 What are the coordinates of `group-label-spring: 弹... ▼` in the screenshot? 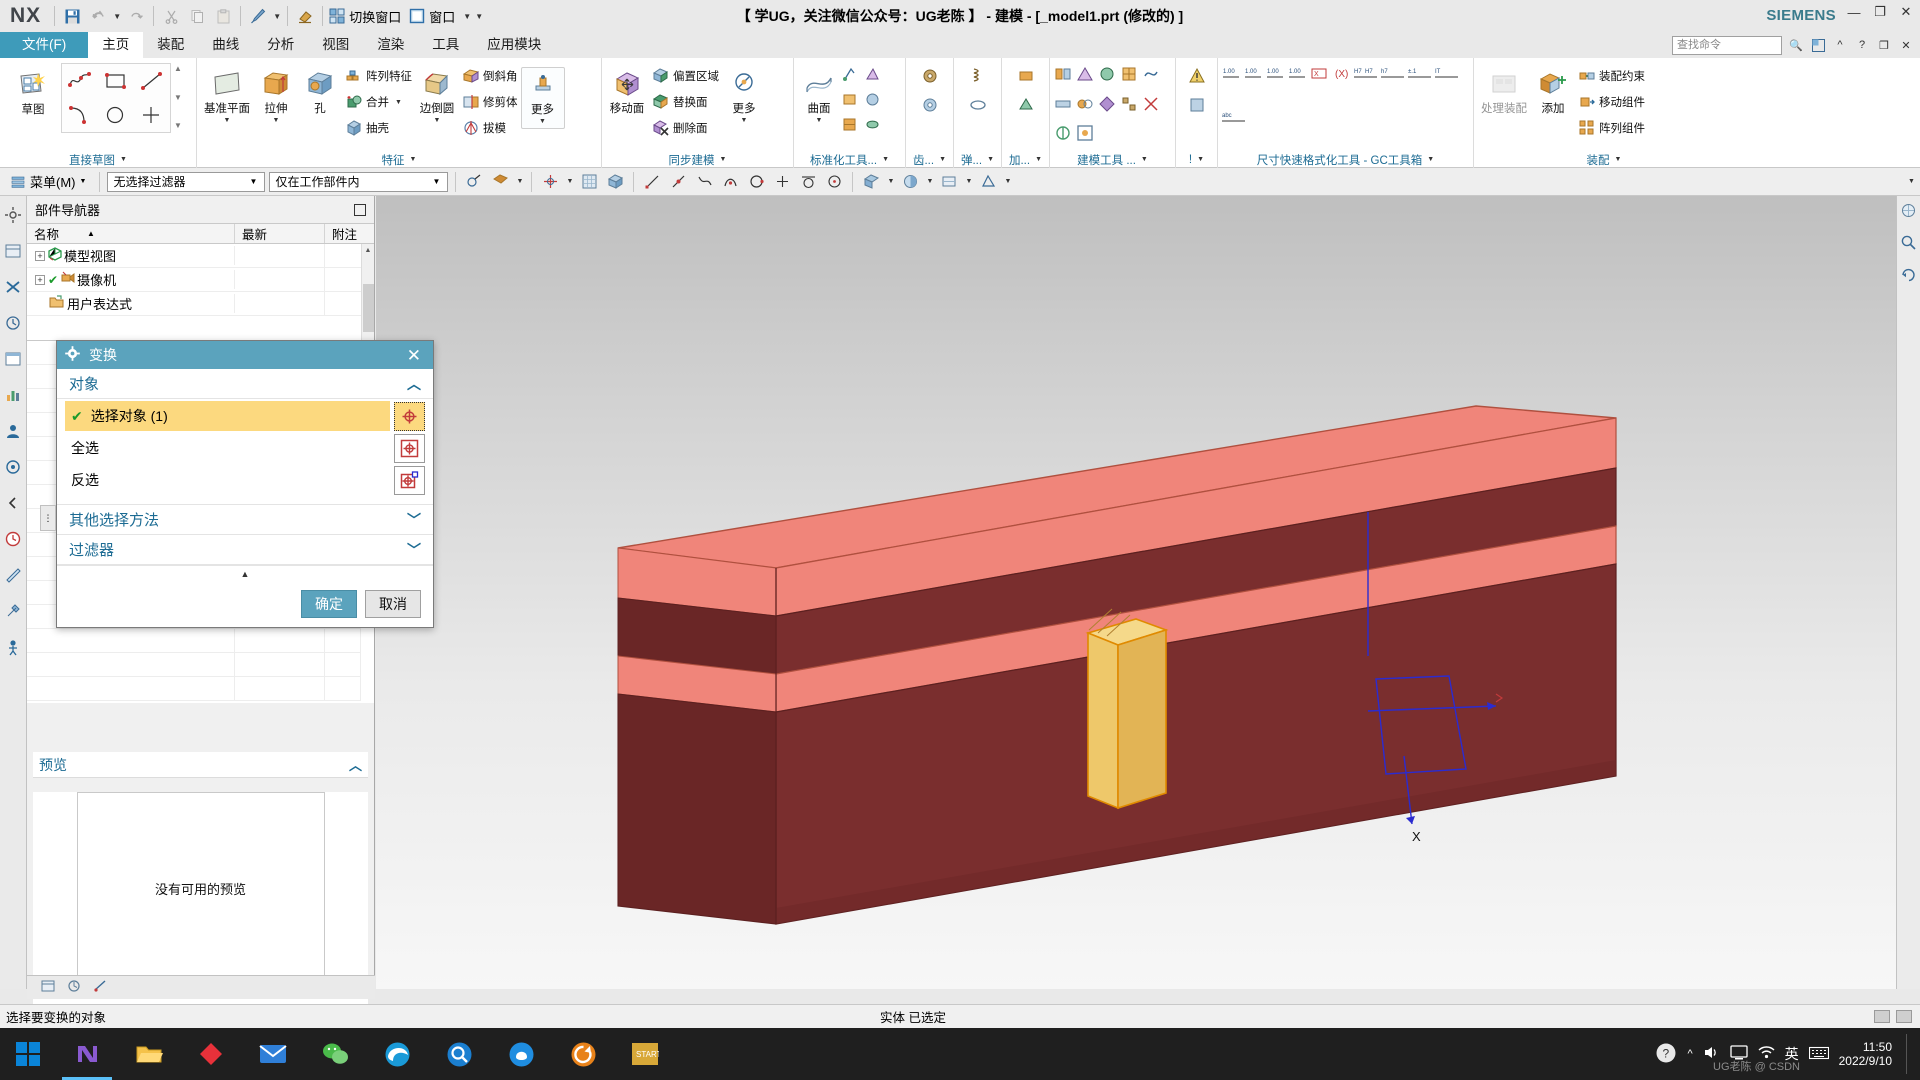 It's located at (977, 159).